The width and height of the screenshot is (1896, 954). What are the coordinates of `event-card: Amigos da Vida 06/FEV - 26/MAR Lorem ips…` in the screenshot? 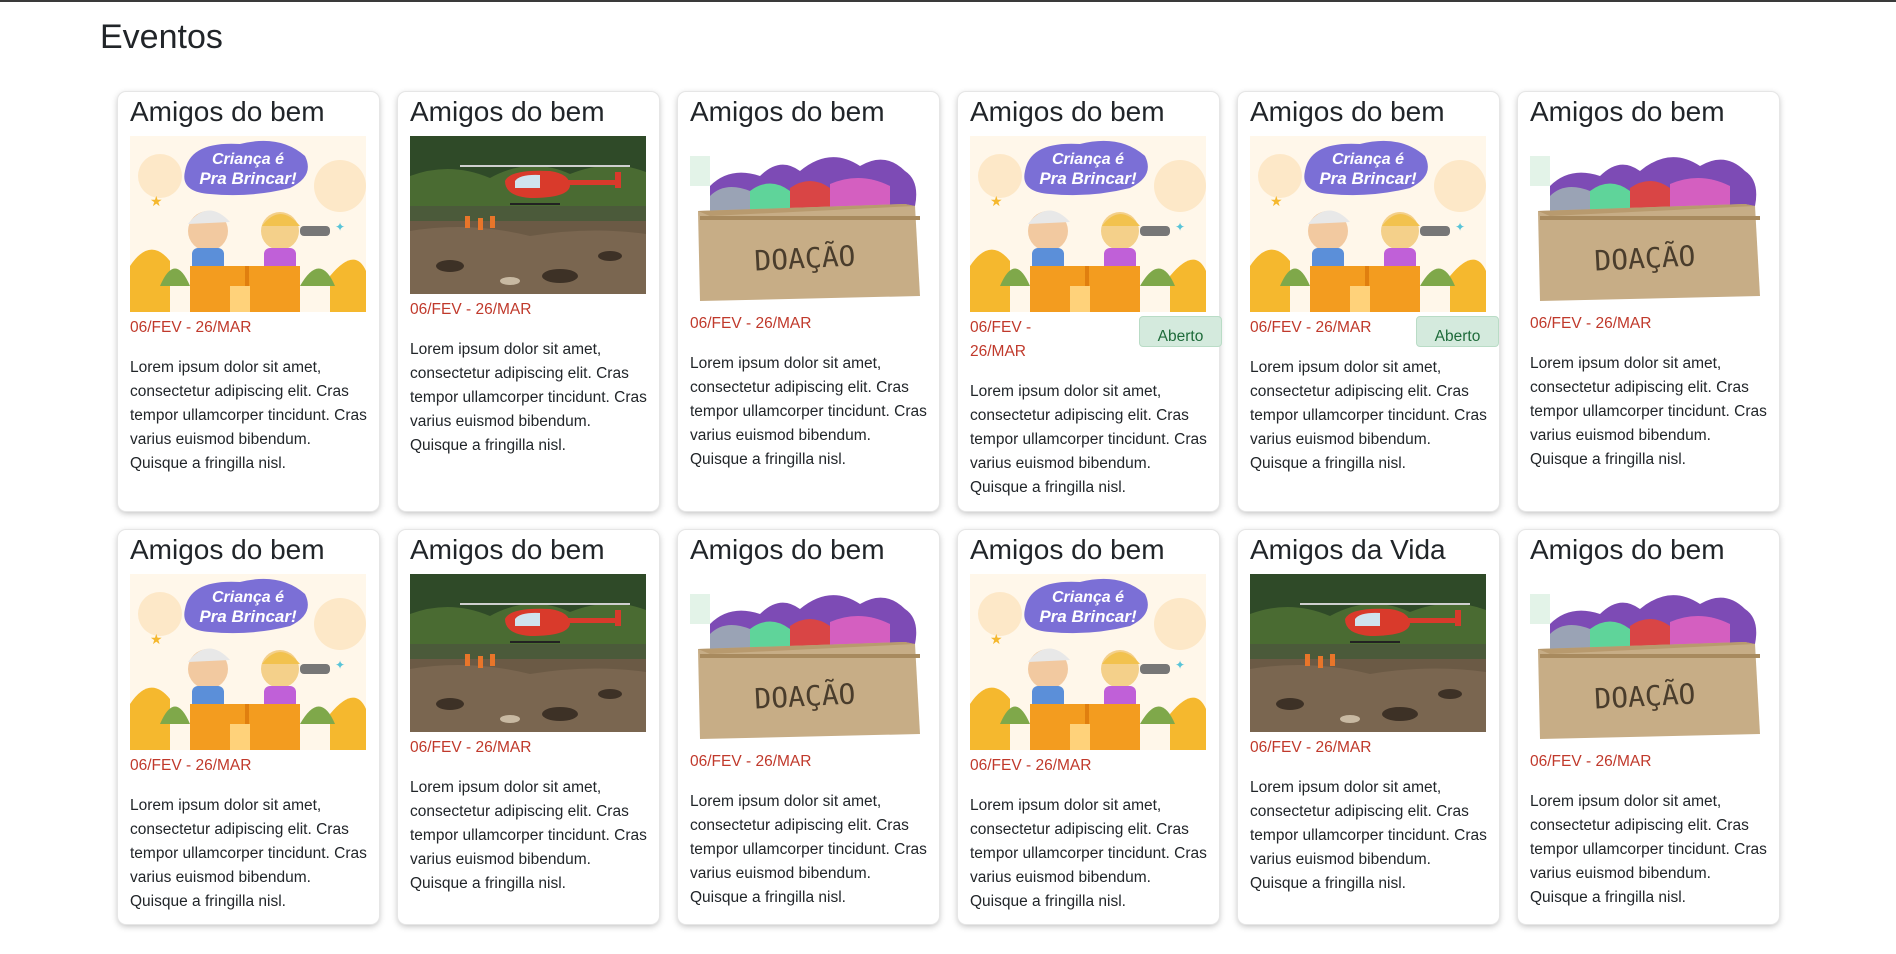 It's located at (1368, 727).